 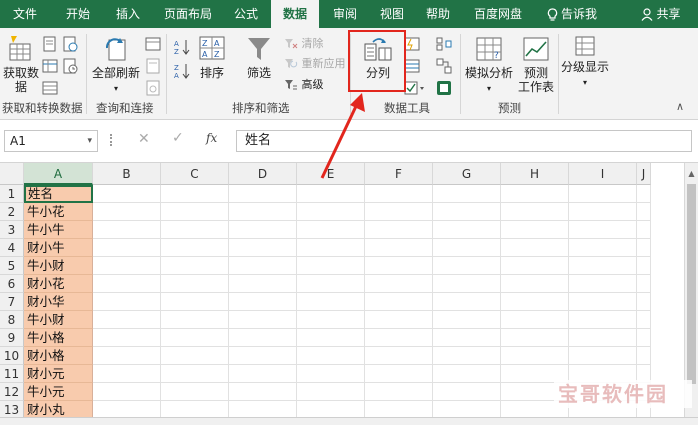 What do you see at coordinates (342, 136) in the screenshot?
I see `red-arrow` at bounding box center [342, 136].